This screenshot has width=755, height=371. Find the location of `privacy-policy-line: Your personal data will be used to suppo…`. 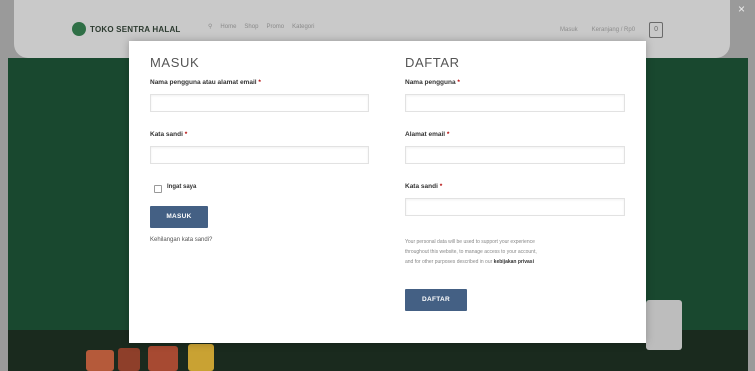

privacy-policy-line: Your personal data will be used to suppo… is located at coordinates (470, 242).